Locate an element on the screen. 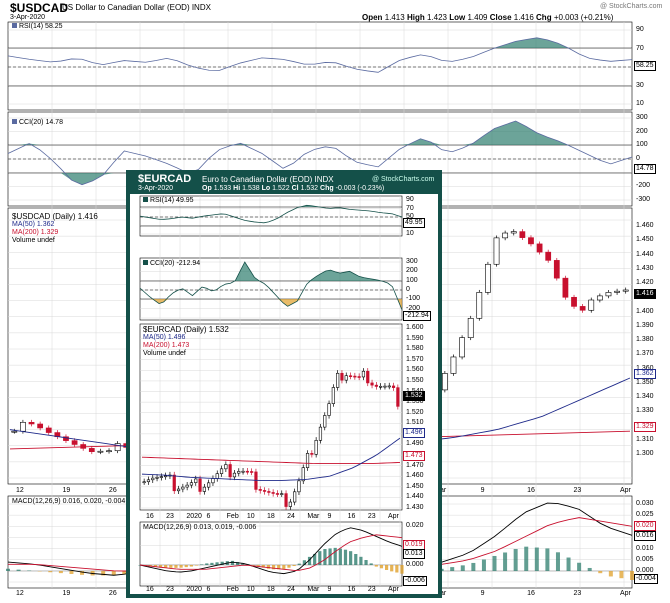 The height and width of the screenshot is (603, 670). outer-xtop-tick: 19 is located at coordinates (66, 490).